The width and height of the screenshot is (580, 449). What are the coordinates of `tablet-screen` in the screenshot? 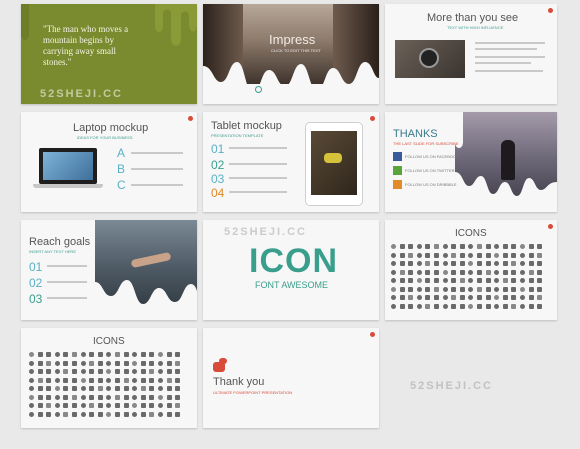 It's located at (334, 163).